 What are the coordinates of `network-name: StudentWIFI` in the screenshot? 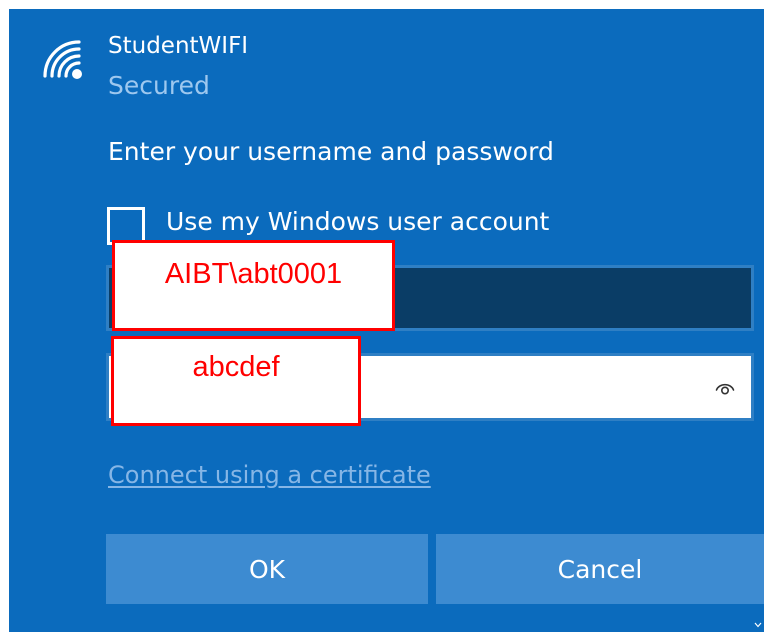 It's located at (178, 46).